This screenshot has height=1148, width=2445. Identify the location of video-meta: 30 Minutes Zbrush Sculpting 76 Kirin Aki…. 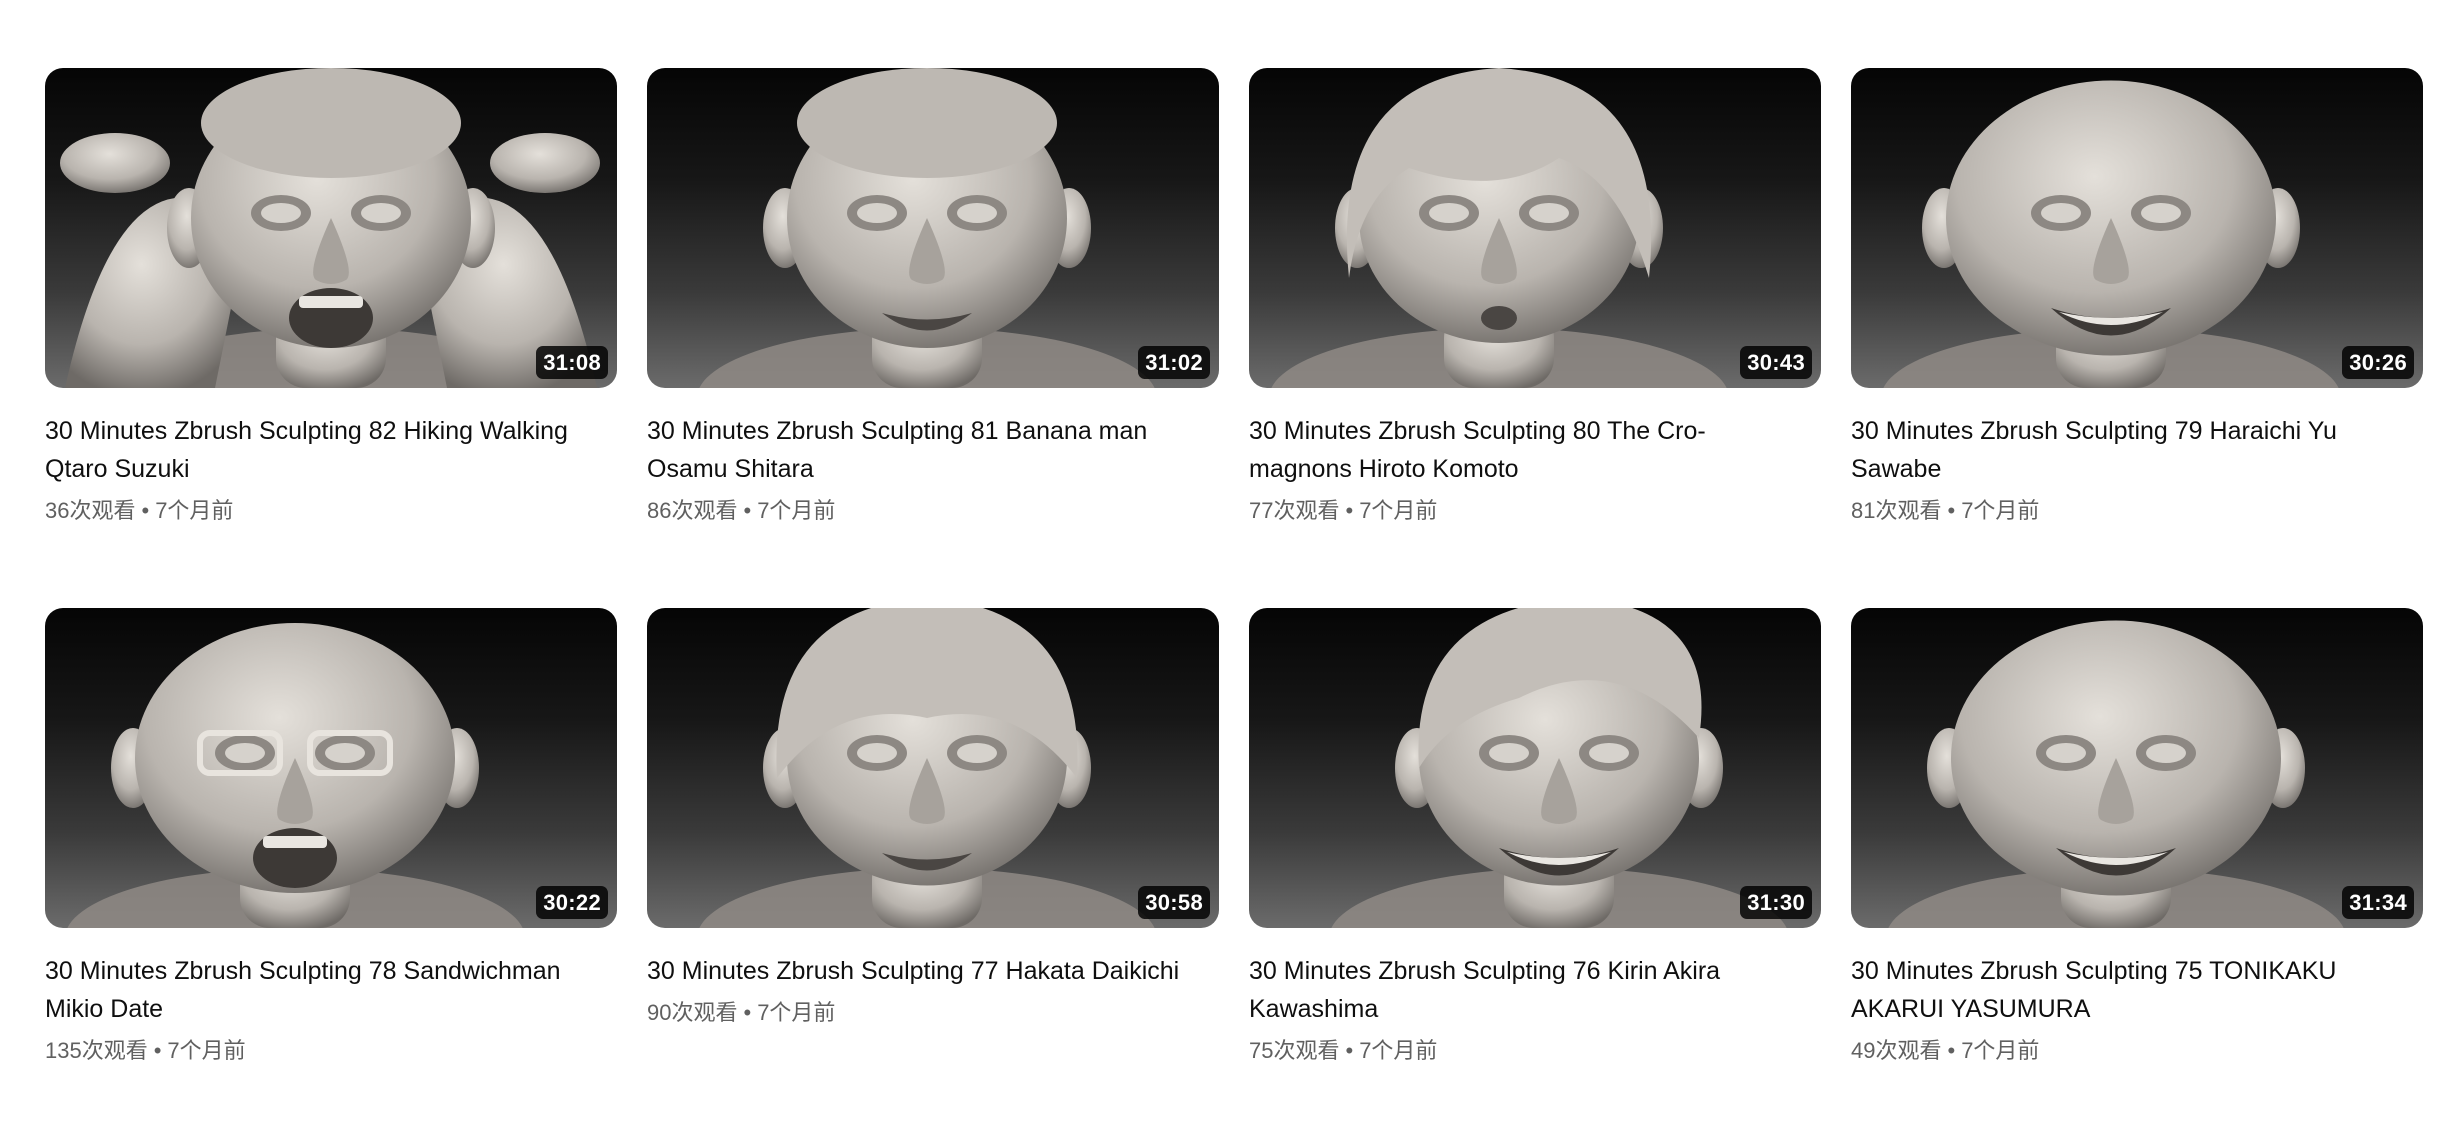
(1535, 997).